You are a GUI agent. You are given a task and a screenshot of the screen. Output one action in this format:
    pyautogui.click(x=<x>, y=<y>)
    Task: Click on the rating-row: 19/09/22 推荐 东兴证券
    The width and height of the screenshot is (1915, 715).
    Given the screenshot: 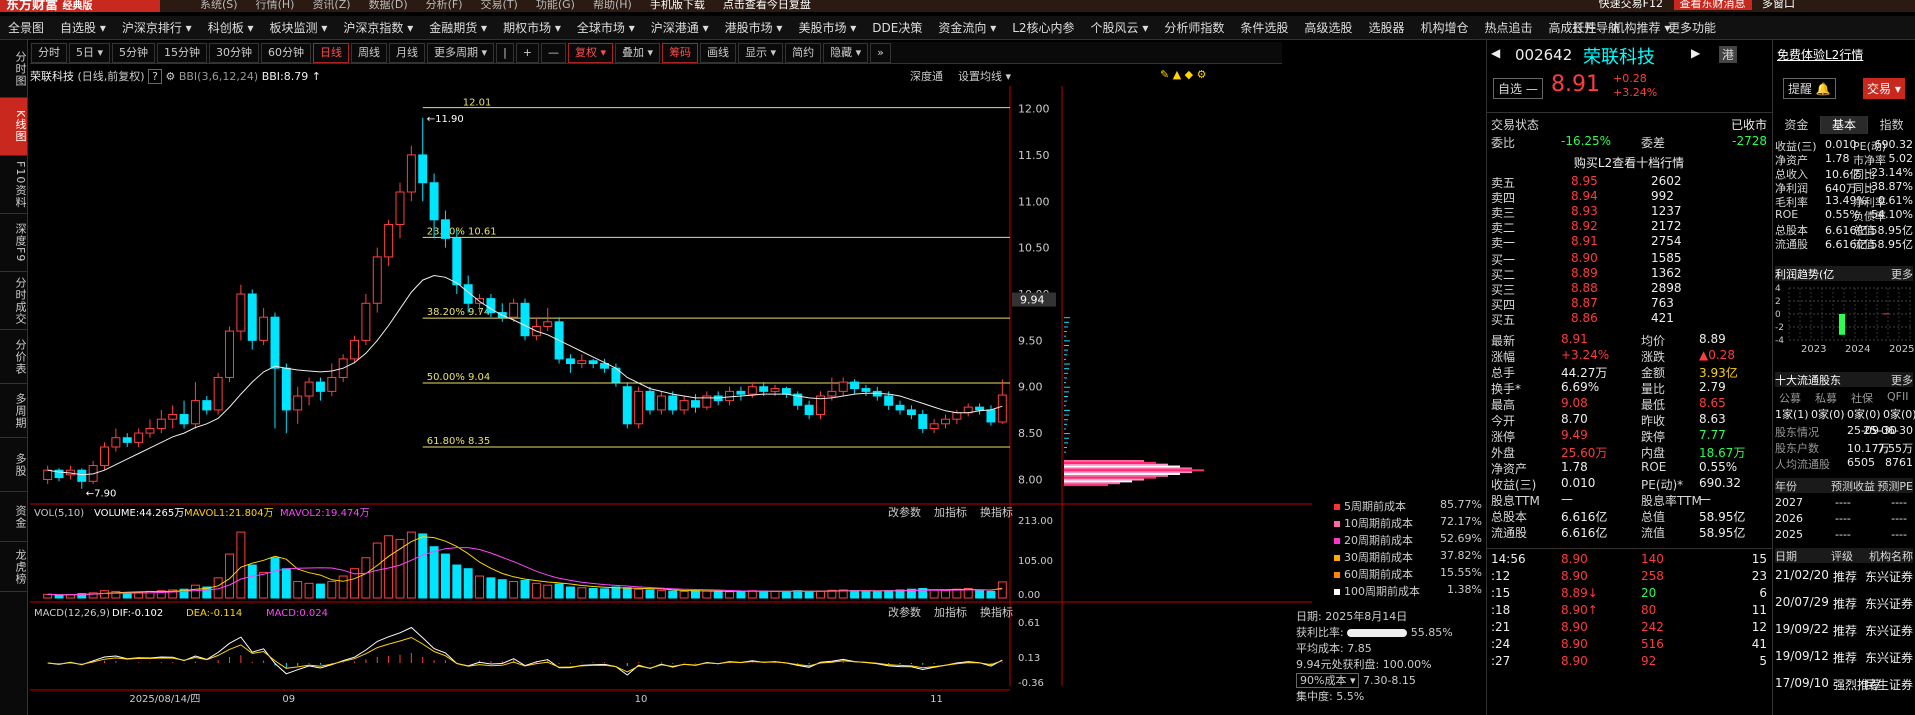 What is the action you would take?
    pyautogui.click(x=1844, y=630)
    